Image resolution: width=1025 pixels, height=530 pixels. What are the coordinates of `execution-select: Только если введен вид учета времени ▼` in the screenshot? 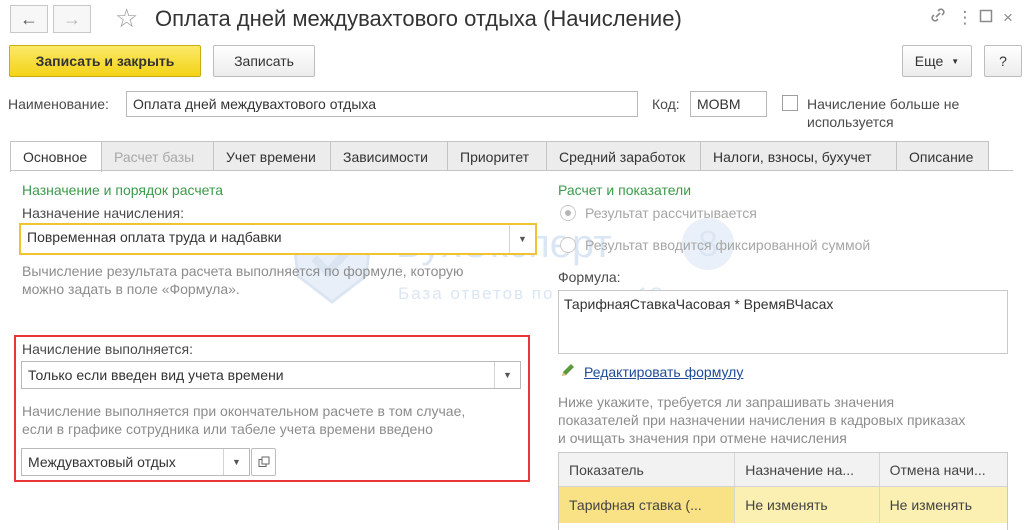 It's located at (271, 375).